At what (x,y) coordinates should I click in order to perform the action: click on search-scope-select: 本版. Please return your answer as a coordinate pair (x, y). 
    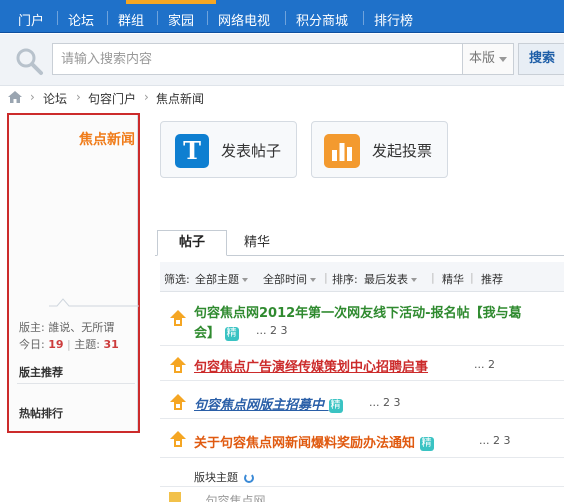
    Looking at the image, I should click on (488, 59).